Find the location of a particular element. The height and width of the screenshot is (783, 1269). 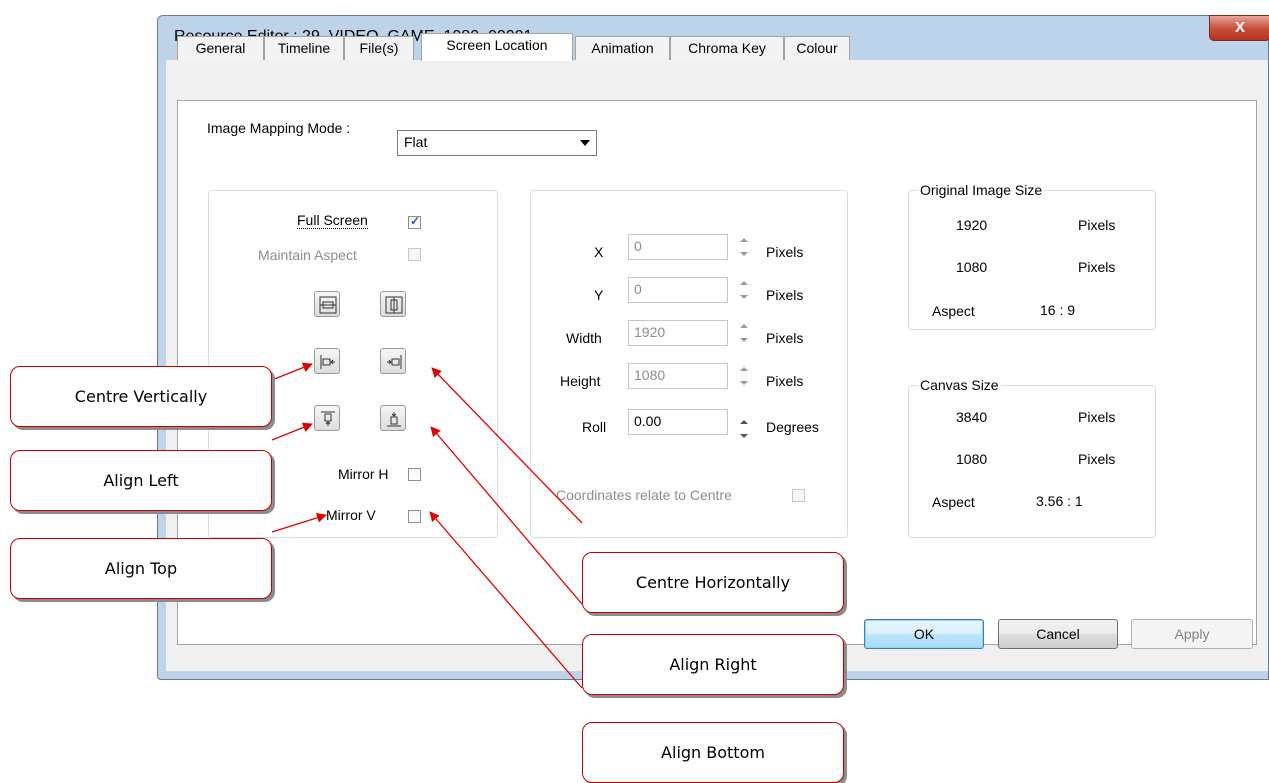

original-image-size-title: Original Image Size is located at coordinates (981, 190).